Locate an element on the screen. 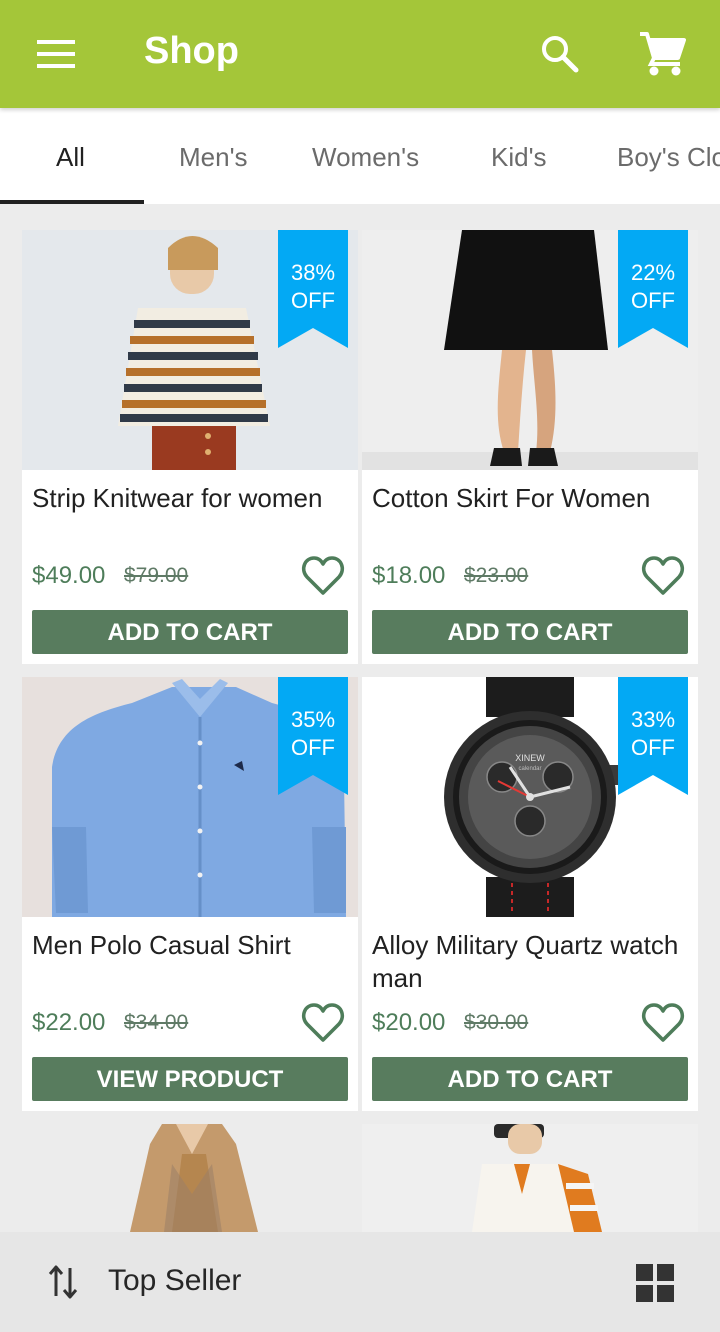 The image size is (720, 1332). product-name: Alloy Military Quartz watch man is located at coordinates (532, 962).